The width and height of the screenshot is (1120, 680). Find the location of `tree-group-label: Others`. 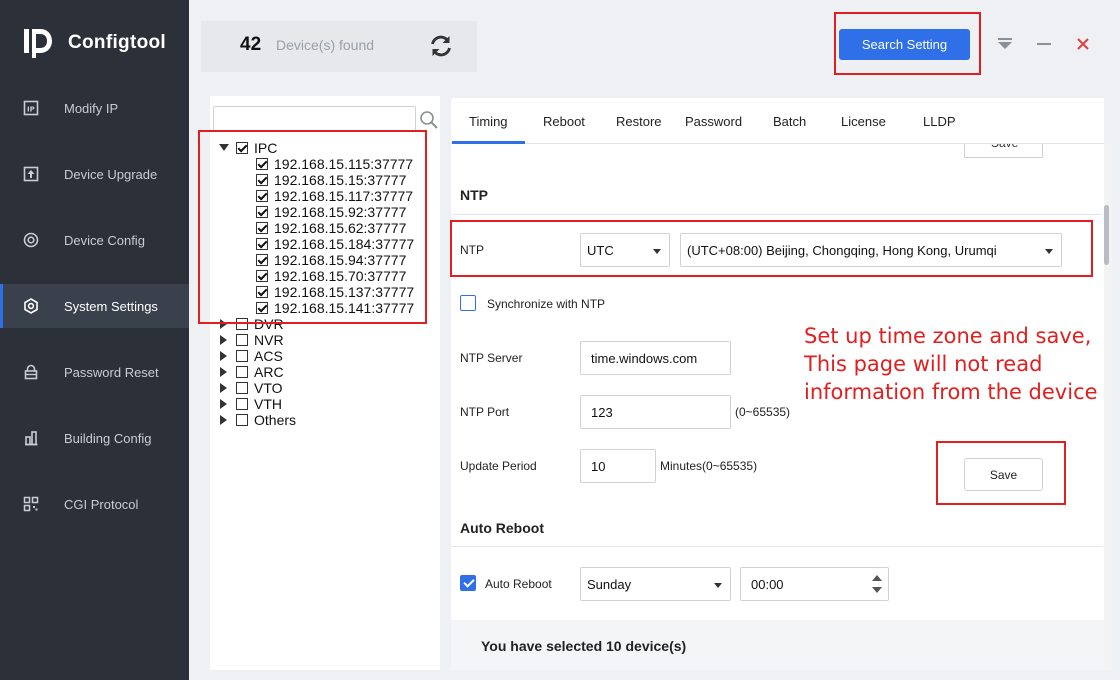

tree-group-label: Others is located at coordinates (275, 420).